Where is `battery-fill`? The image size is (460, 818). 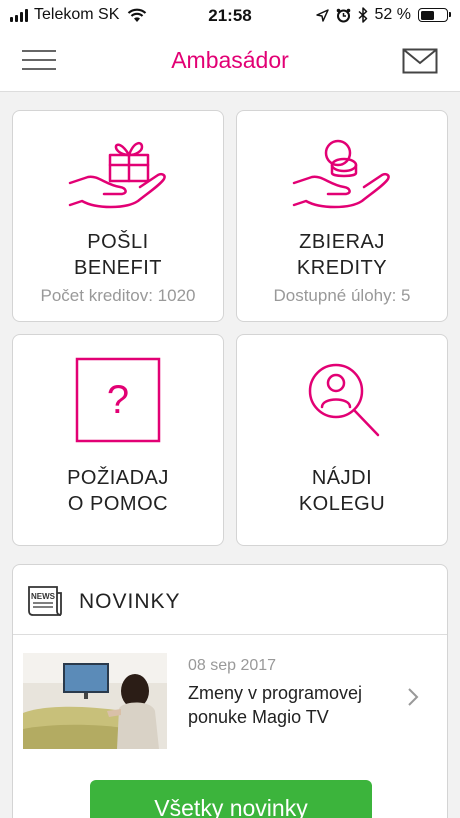 battery-fill is located at coordinates (427, 15).